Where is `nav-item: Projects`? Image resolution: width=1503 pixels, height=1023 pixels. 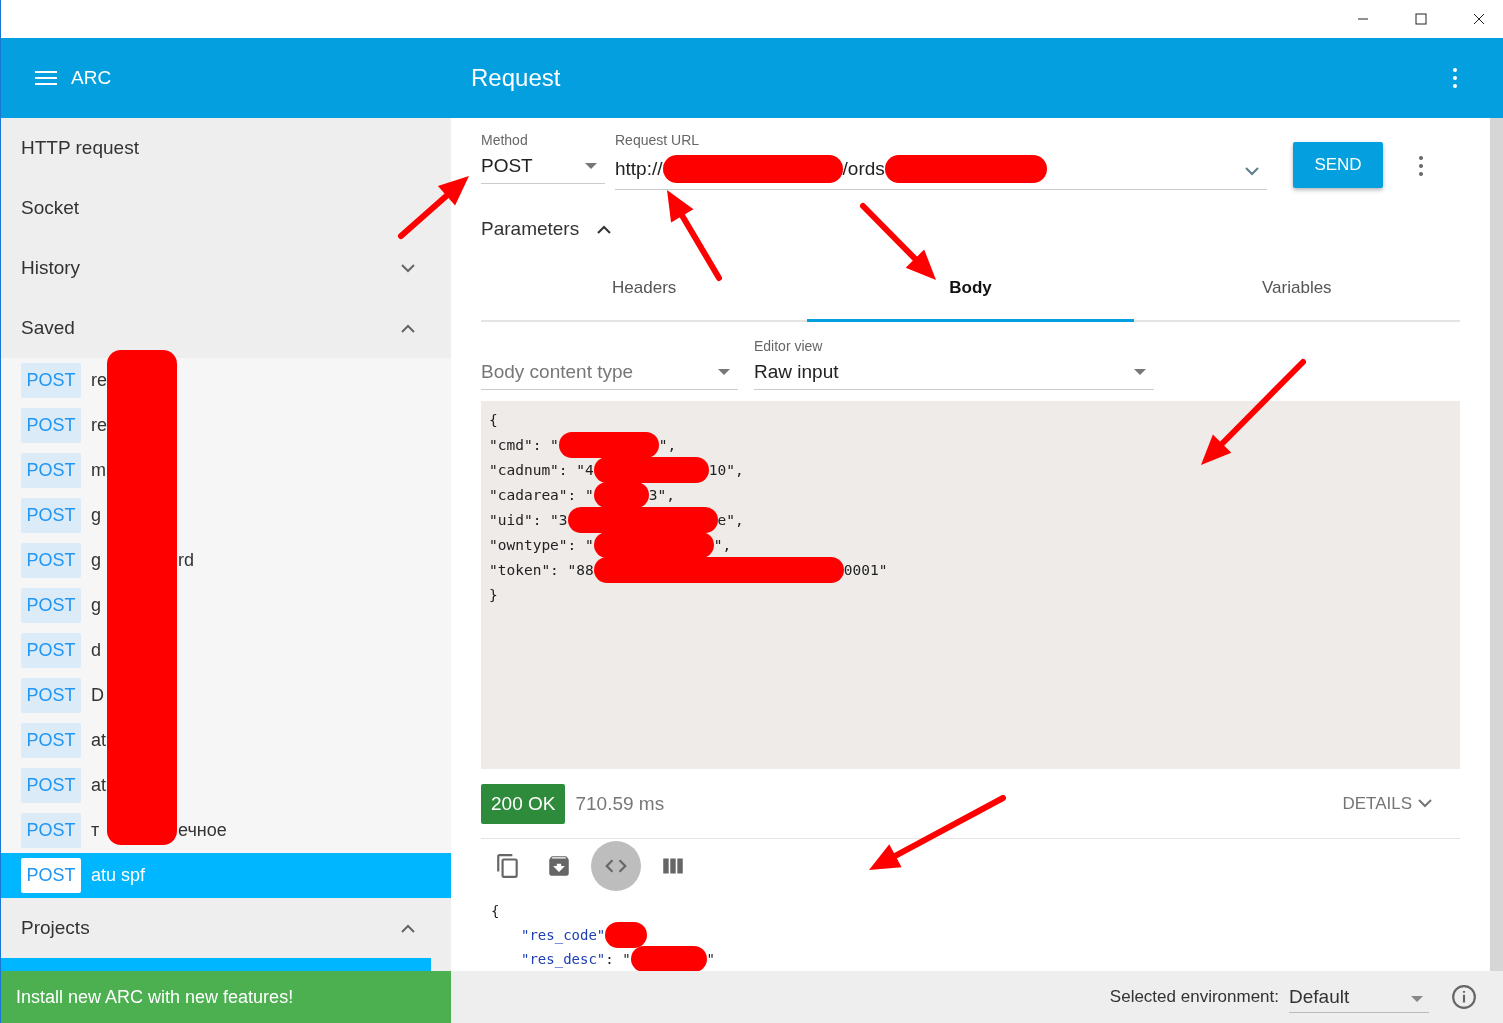 nav-item: Projects is located at coordinates (226, 928).